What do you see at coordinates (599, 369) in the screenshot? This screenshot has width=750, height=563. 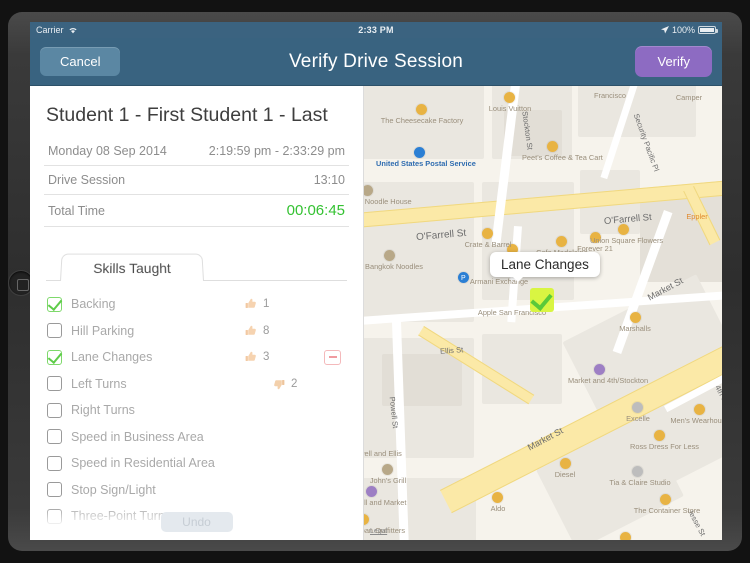 I see `poi-icon-market-4th-stockton` at bounding box center [599, 369].